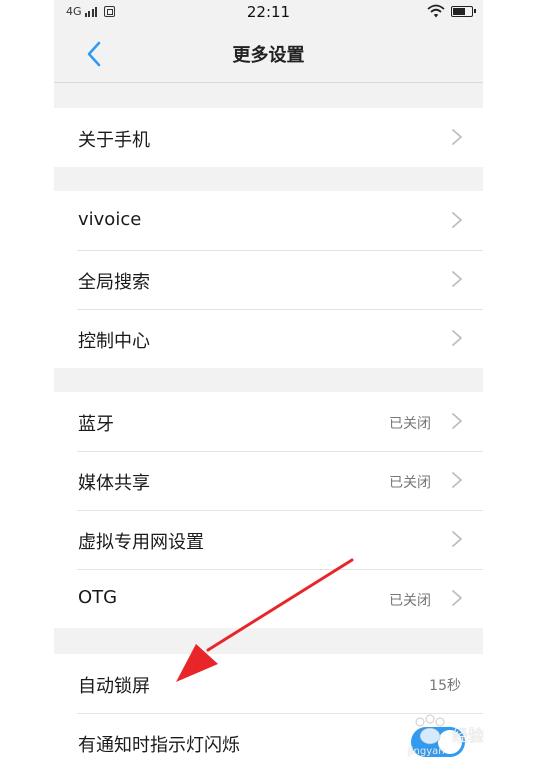 The height and width of the screenshot is (770, 535). What do you see at coordinates (96, 424) in the screenshot?
I see `row-label: 蓝牙` at bounding box center [96, 424].